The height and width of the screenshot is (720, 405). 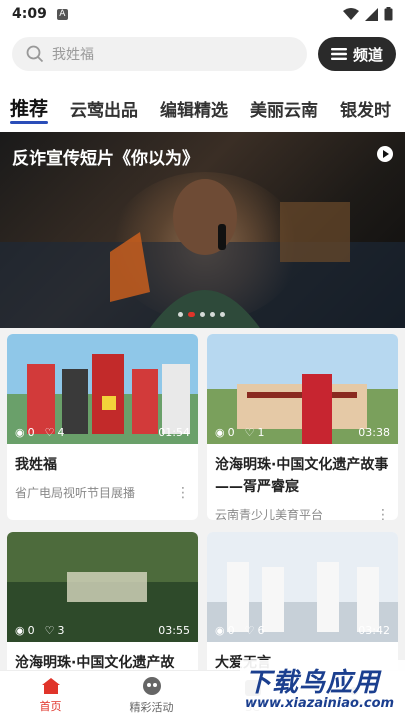 I want to click on status-bar: 4:09 A, so click(x=202, y=14).